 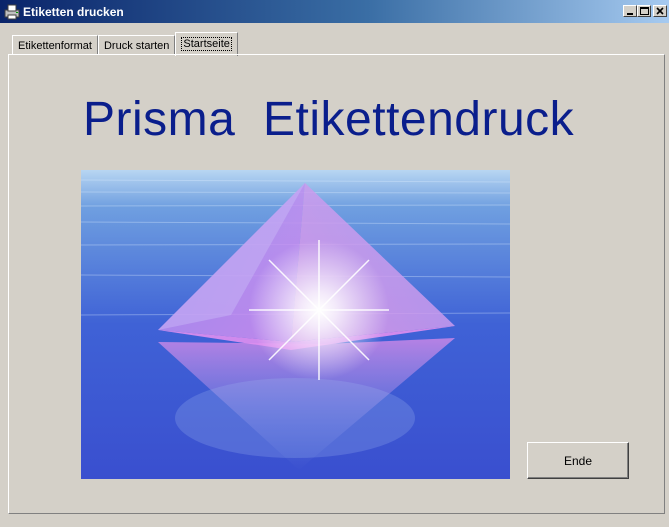 I want to click on tab-strip: Etikettenformat Druck starten Startseite, so click(x=125, y=44).